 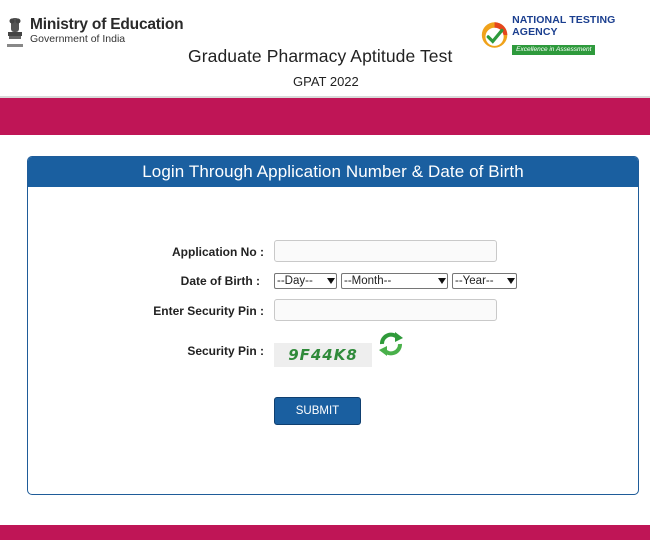 I want to click on government-name: Government of India, so click(x=78, y=39).